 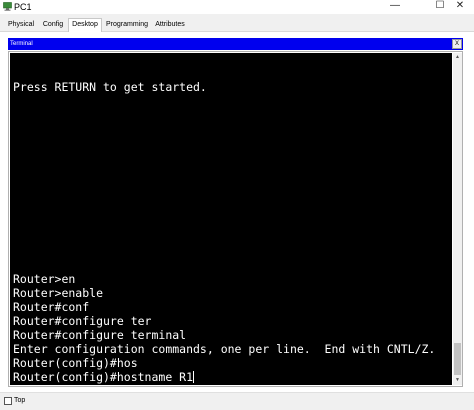 What do you see at coordinates (21, 44) in the screenshot?
I see `terminal-title: Terminal` at bounding box center [21, 44].